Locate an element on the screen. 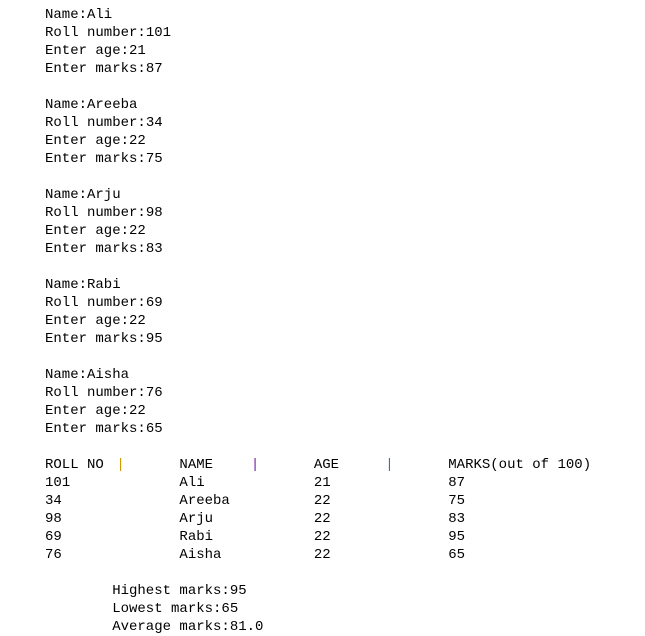 The image size is (645, 636). input-marks-line: Enter marks:95 is located at coordinates (104, 339).